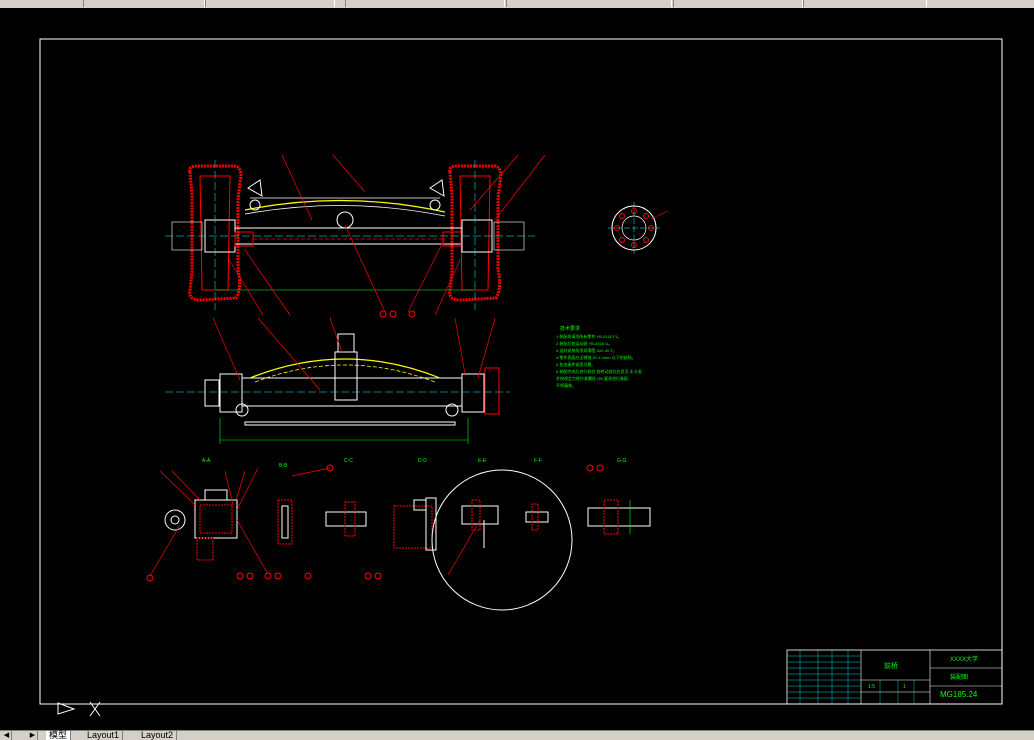 The image size is (1034, 740). Describe the element at coordinates (959, 677) in the screenshot. I see `drawing-subtitle: 装配图` at that location.